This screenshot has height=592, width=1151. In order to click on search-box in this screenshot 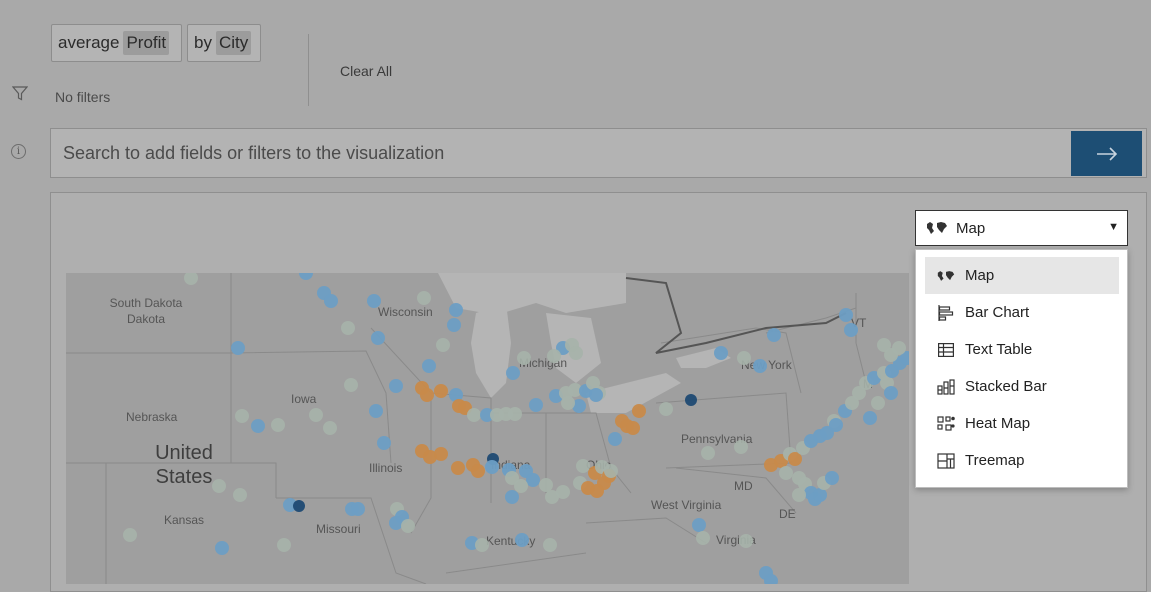, I will do `click(598, 153)`.